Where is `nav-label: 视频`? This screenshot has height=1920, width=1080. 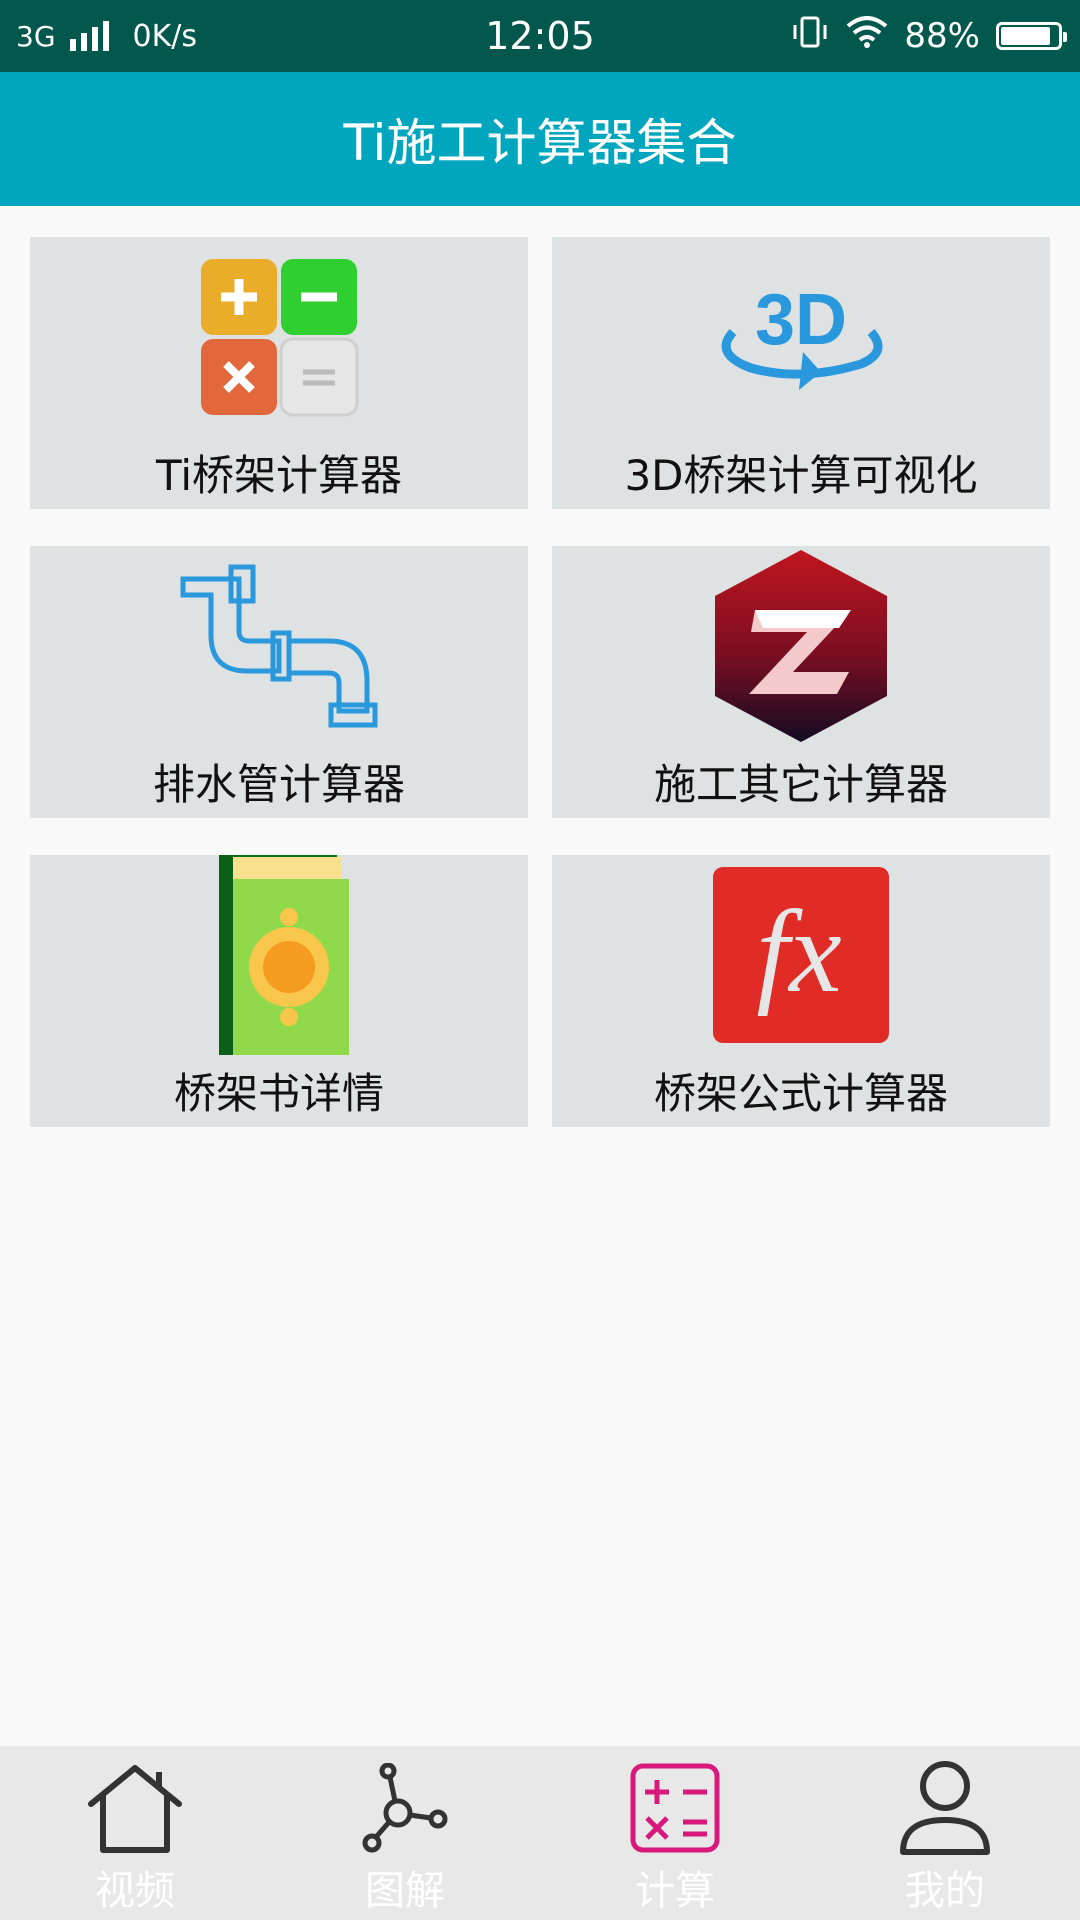 nav-label: 视频 is located at coordinates (135, 1891).